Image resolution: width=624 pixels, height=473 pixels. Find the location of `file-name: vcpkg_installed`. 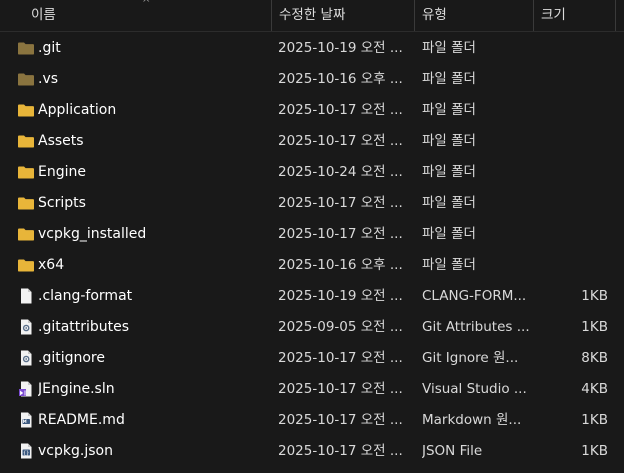

file-name: vcpkg_installed is located at coordinates (92, 234).